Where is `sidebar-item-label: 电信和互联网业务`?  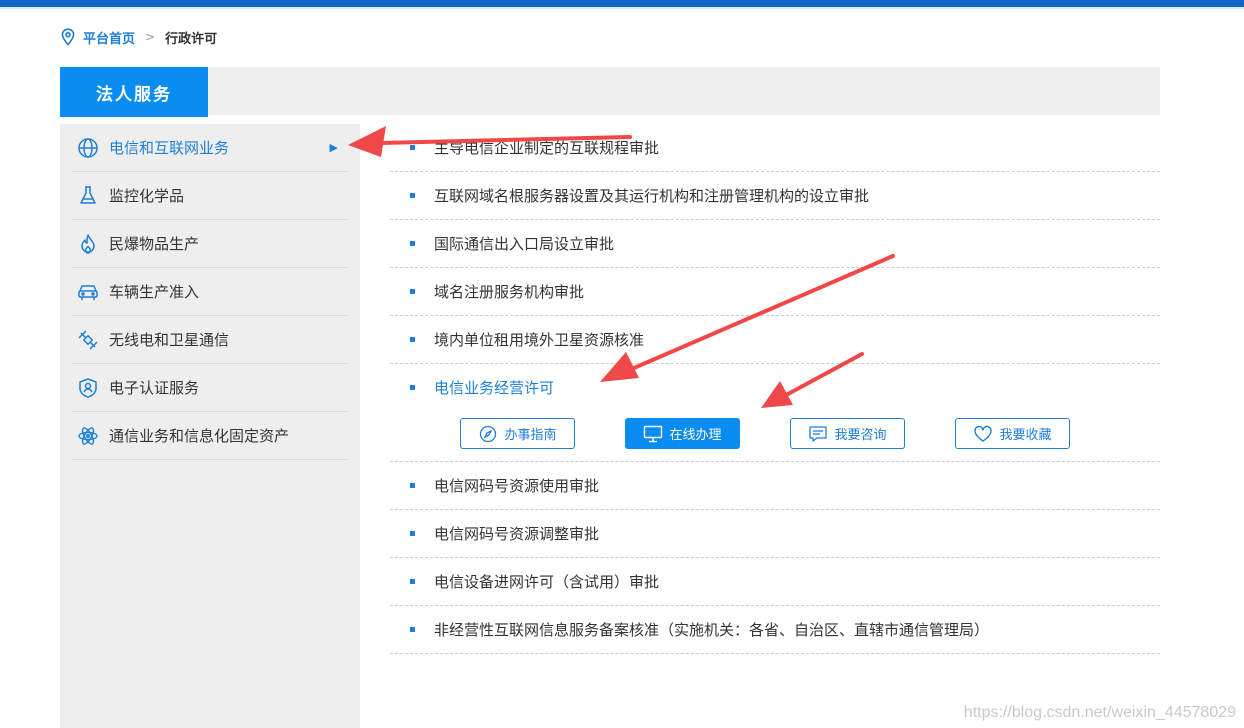
sidebar-item-label: 电信和互联网业务 is located at coordinates (169, 148).